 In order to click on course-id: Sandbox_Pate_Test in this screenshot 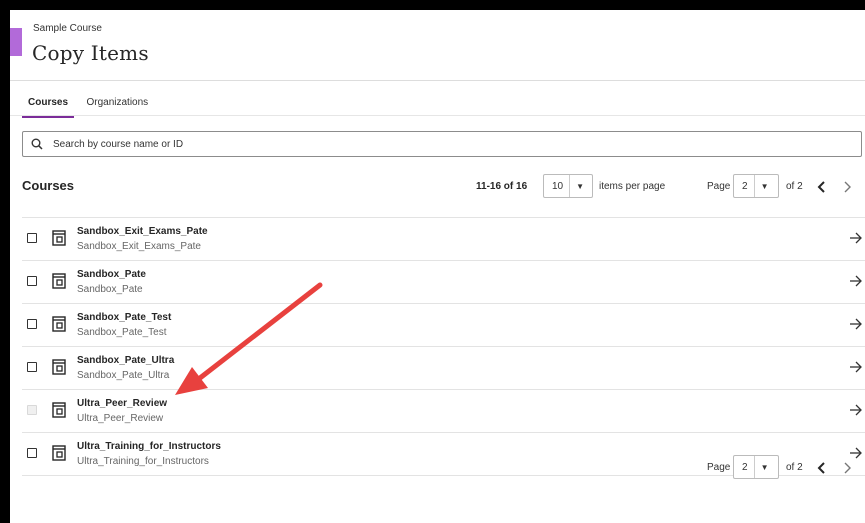, I will do `click(122, 332)`.